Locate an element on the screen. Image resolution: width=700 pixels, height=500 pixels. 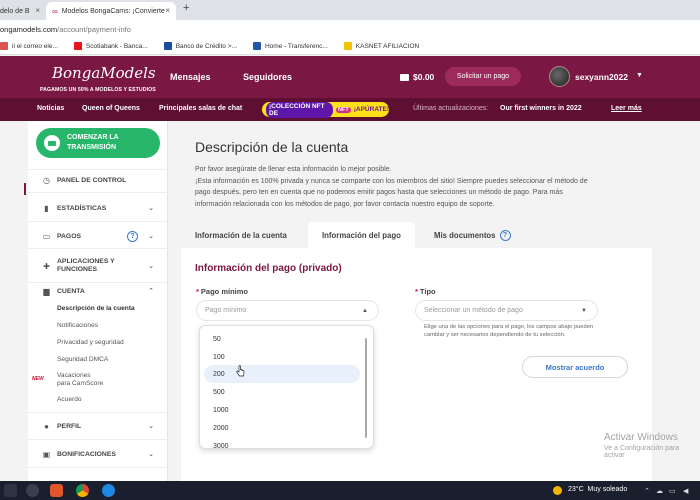
subnav-news: Noticias is located at coordinates (50, 108).